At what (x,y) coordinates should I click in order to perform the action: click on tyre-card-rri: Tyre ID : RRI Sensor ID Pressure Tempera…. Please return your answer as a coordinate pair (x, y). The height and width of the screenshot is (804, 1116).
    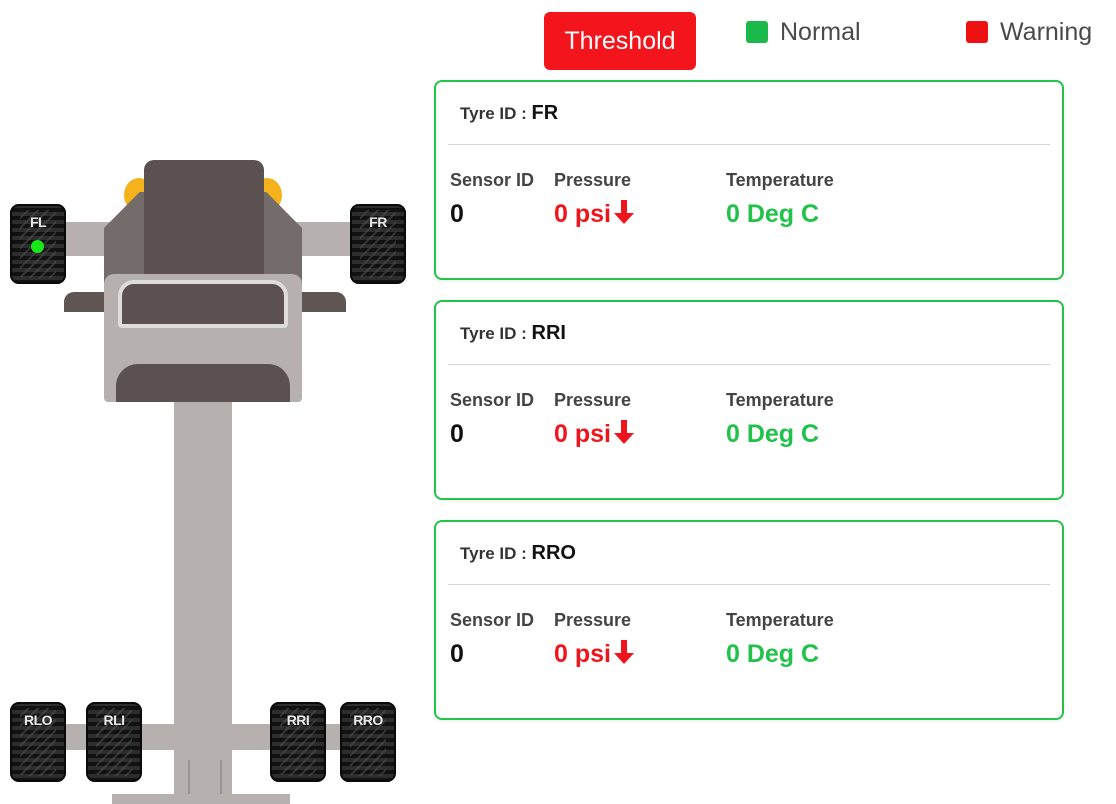
    Looking at the image, I should click on (749, 400).